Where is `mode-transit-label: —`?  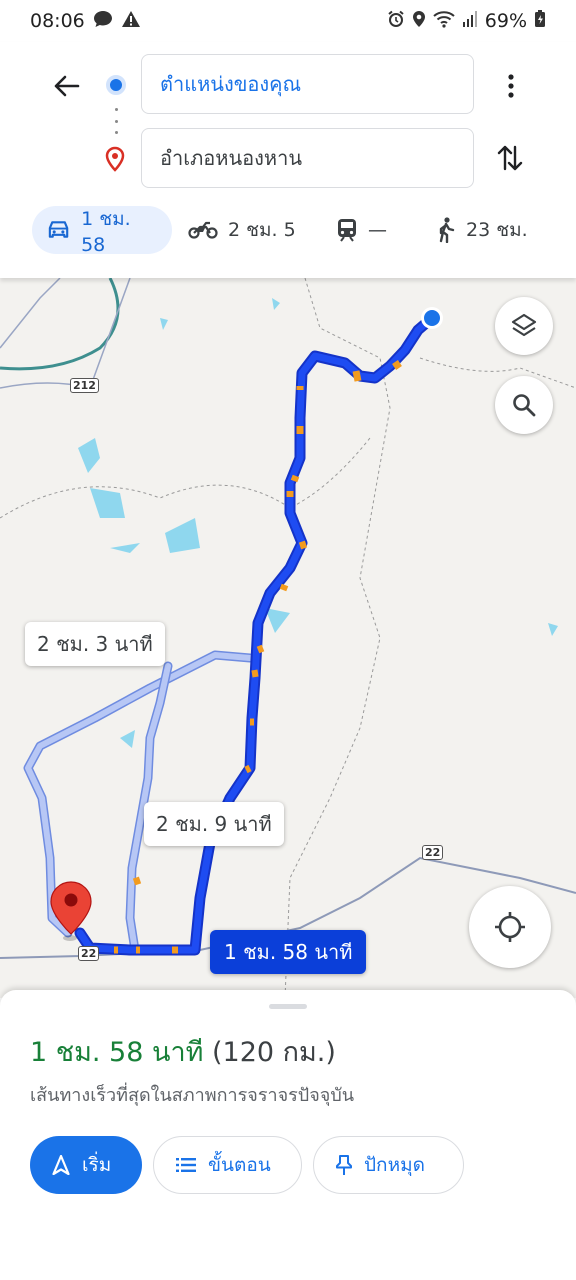
mode-transit-label: — is located at coordinates (377, 230).